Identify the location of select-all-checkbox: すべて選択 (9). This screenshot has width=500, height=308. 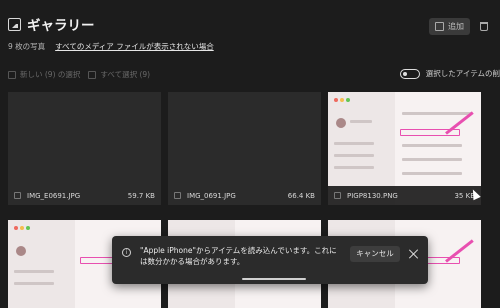
(119, 74).